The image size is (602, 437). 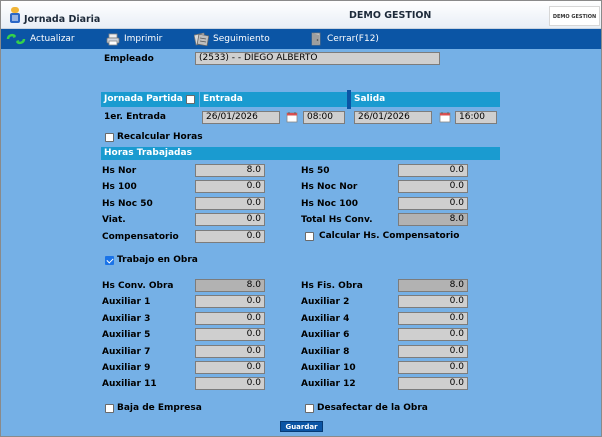 What do you see at coordinates (230, 170) in the screenshot?
I see `hs-nor-field: 8.0` at bounding box center [230, 170].